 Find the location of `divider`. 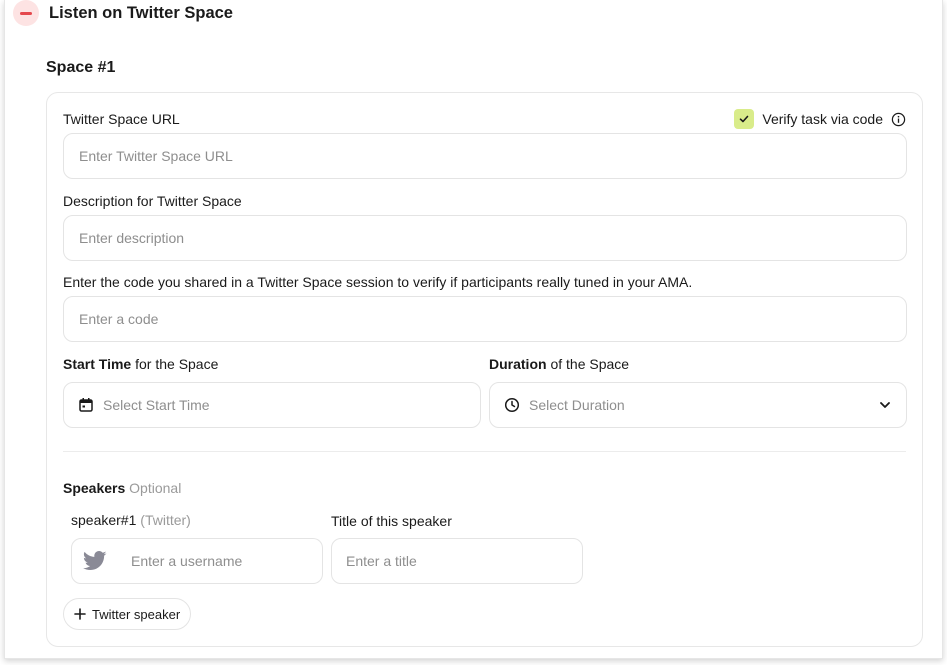

divider is located at coordinates (484, 451).